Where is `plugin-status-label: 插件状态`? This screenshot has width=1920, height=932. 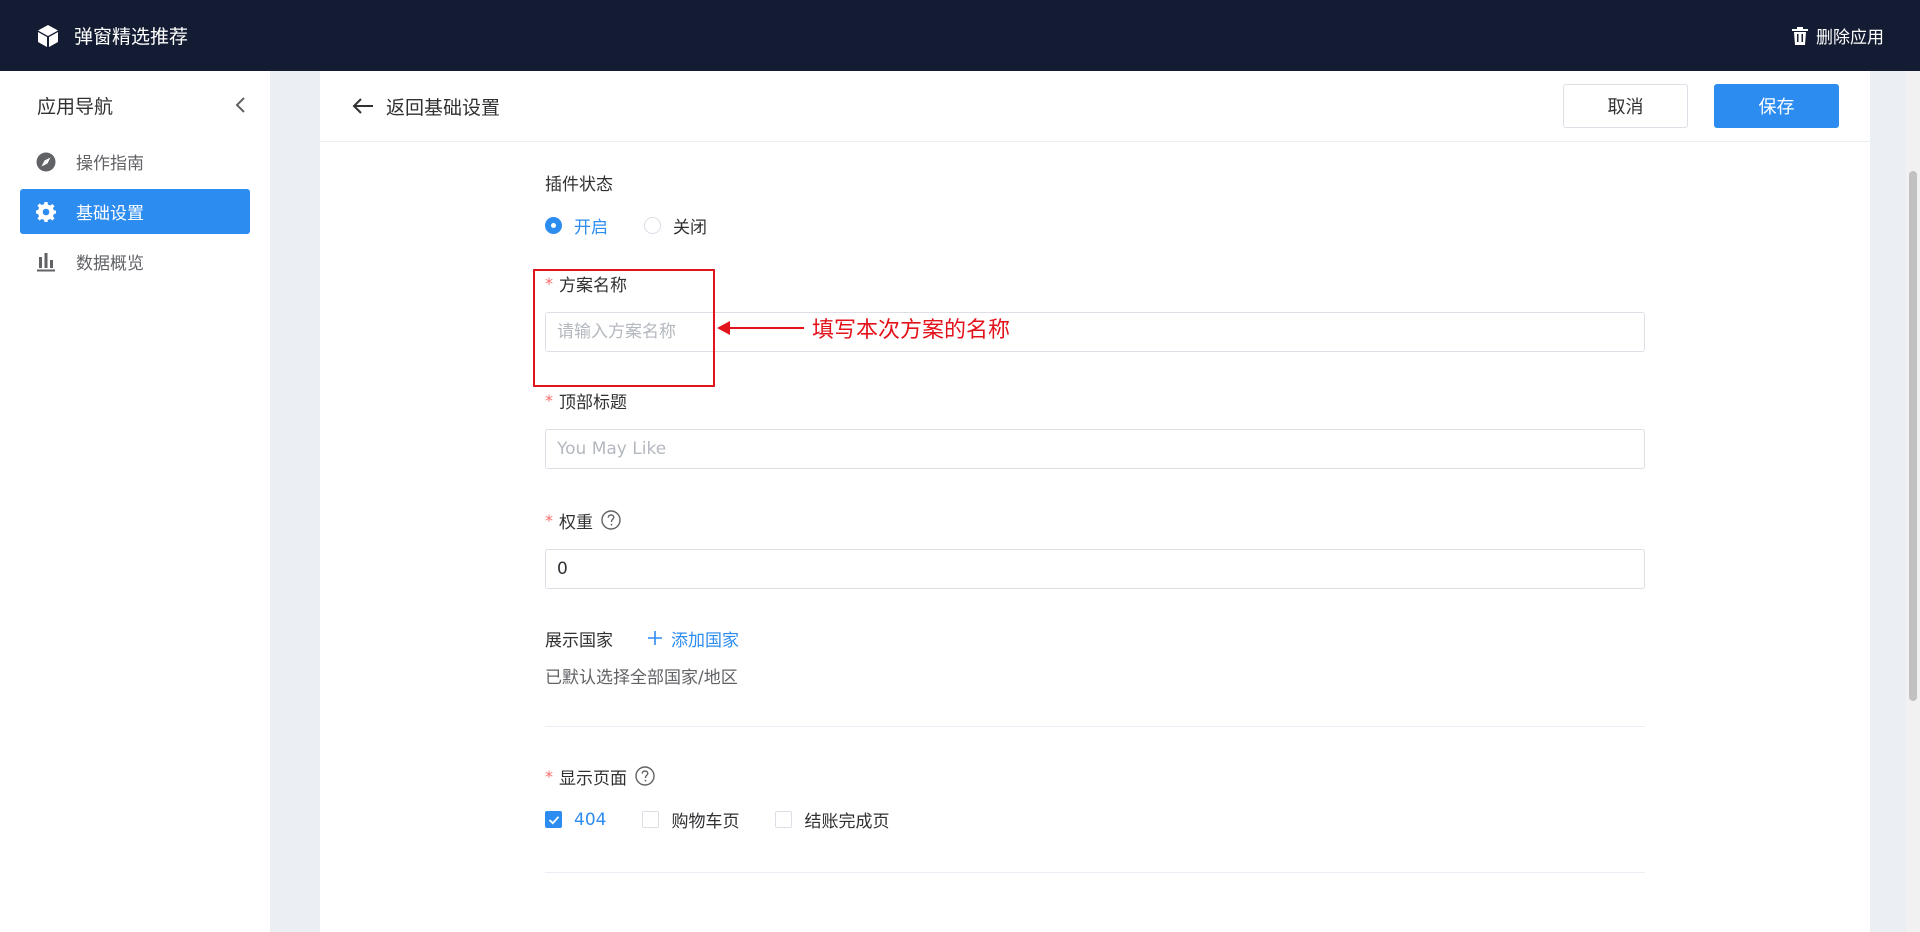
plugin-status-label: 插件状态 is located at coordinates (1095, 183).